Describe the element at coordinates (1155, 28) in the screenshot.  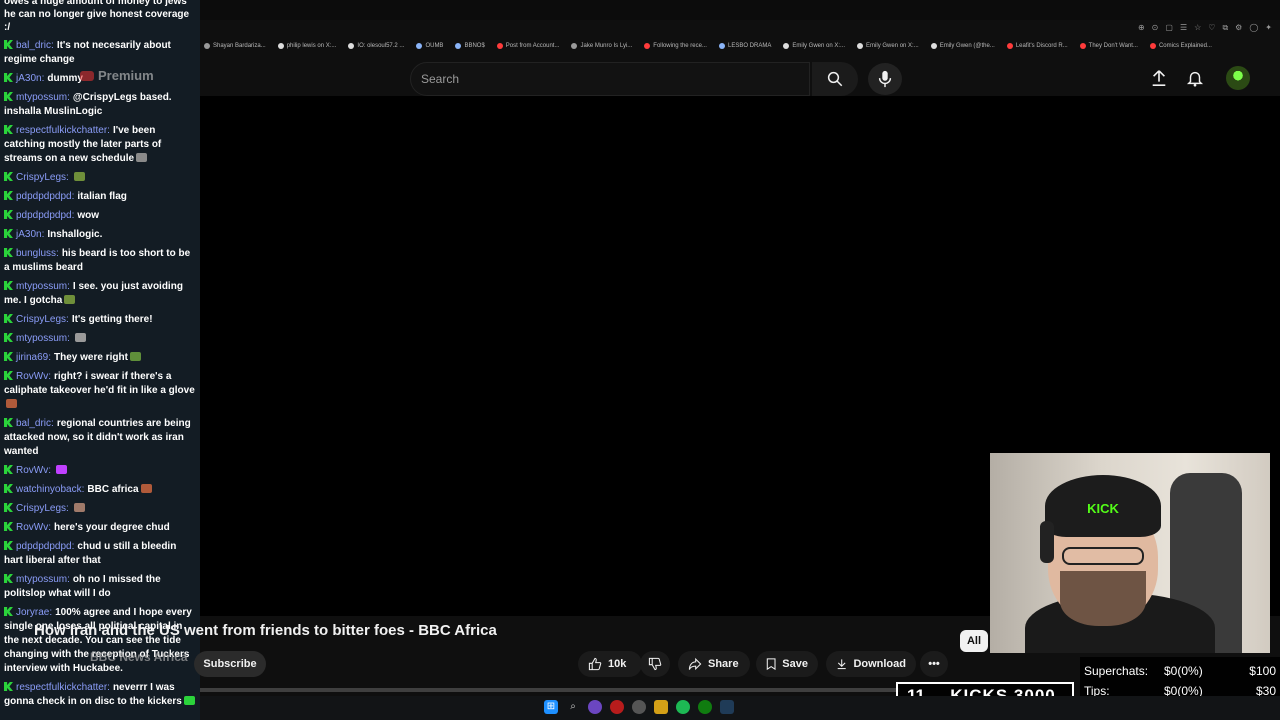
I see `extension-icon: ⊙` at that location.